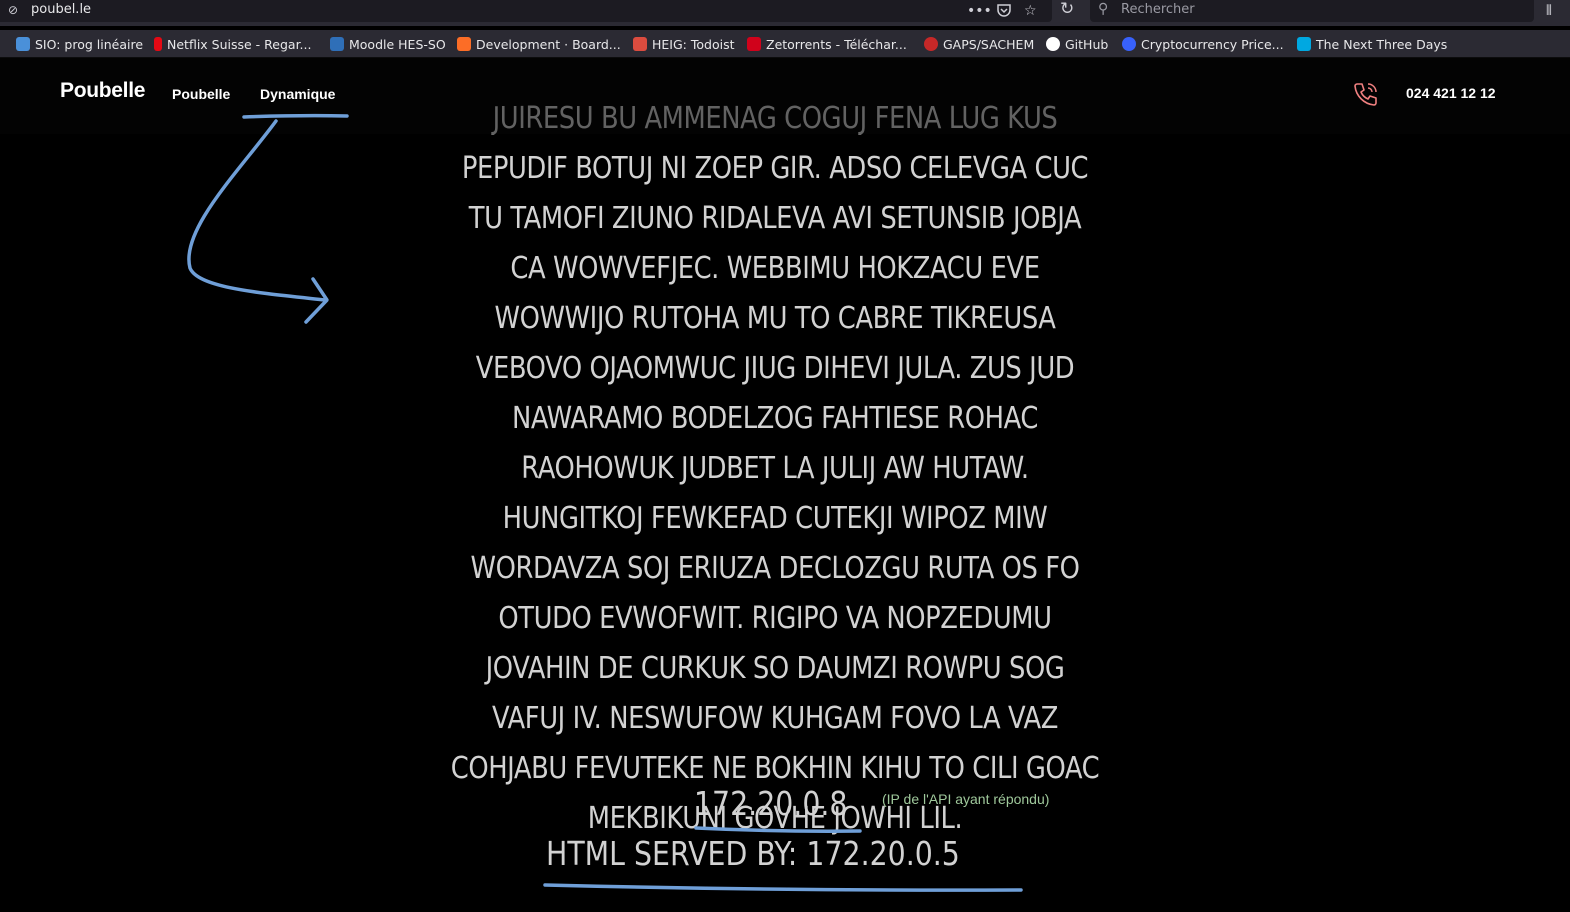 This screenshot has width=1570, height=912. Describe the element at coordinates (297, 94) in the screenshot. I see `nav-link-dynamique: Dynamique` at that location.